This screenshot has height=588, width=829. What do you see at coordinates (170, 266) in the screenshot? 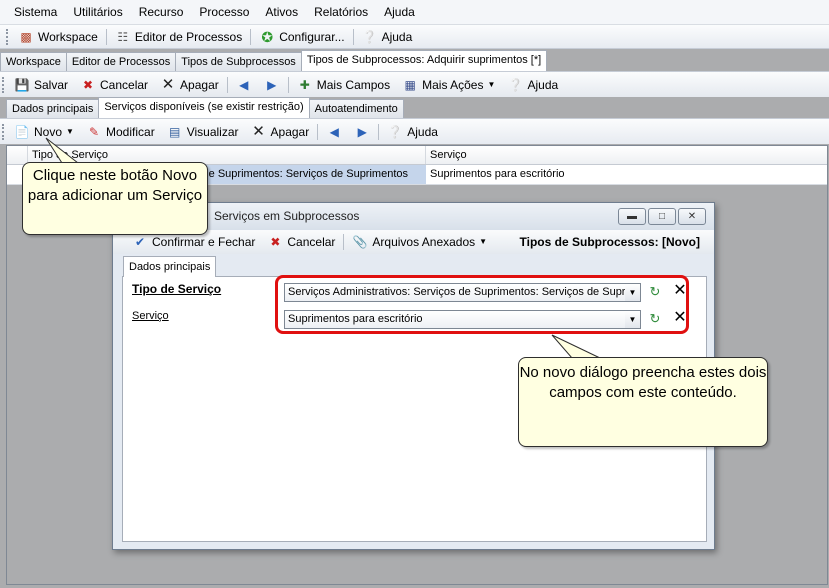
I see `tab-dialog-main-data: Dados principais` at bounding box center [170, 266].